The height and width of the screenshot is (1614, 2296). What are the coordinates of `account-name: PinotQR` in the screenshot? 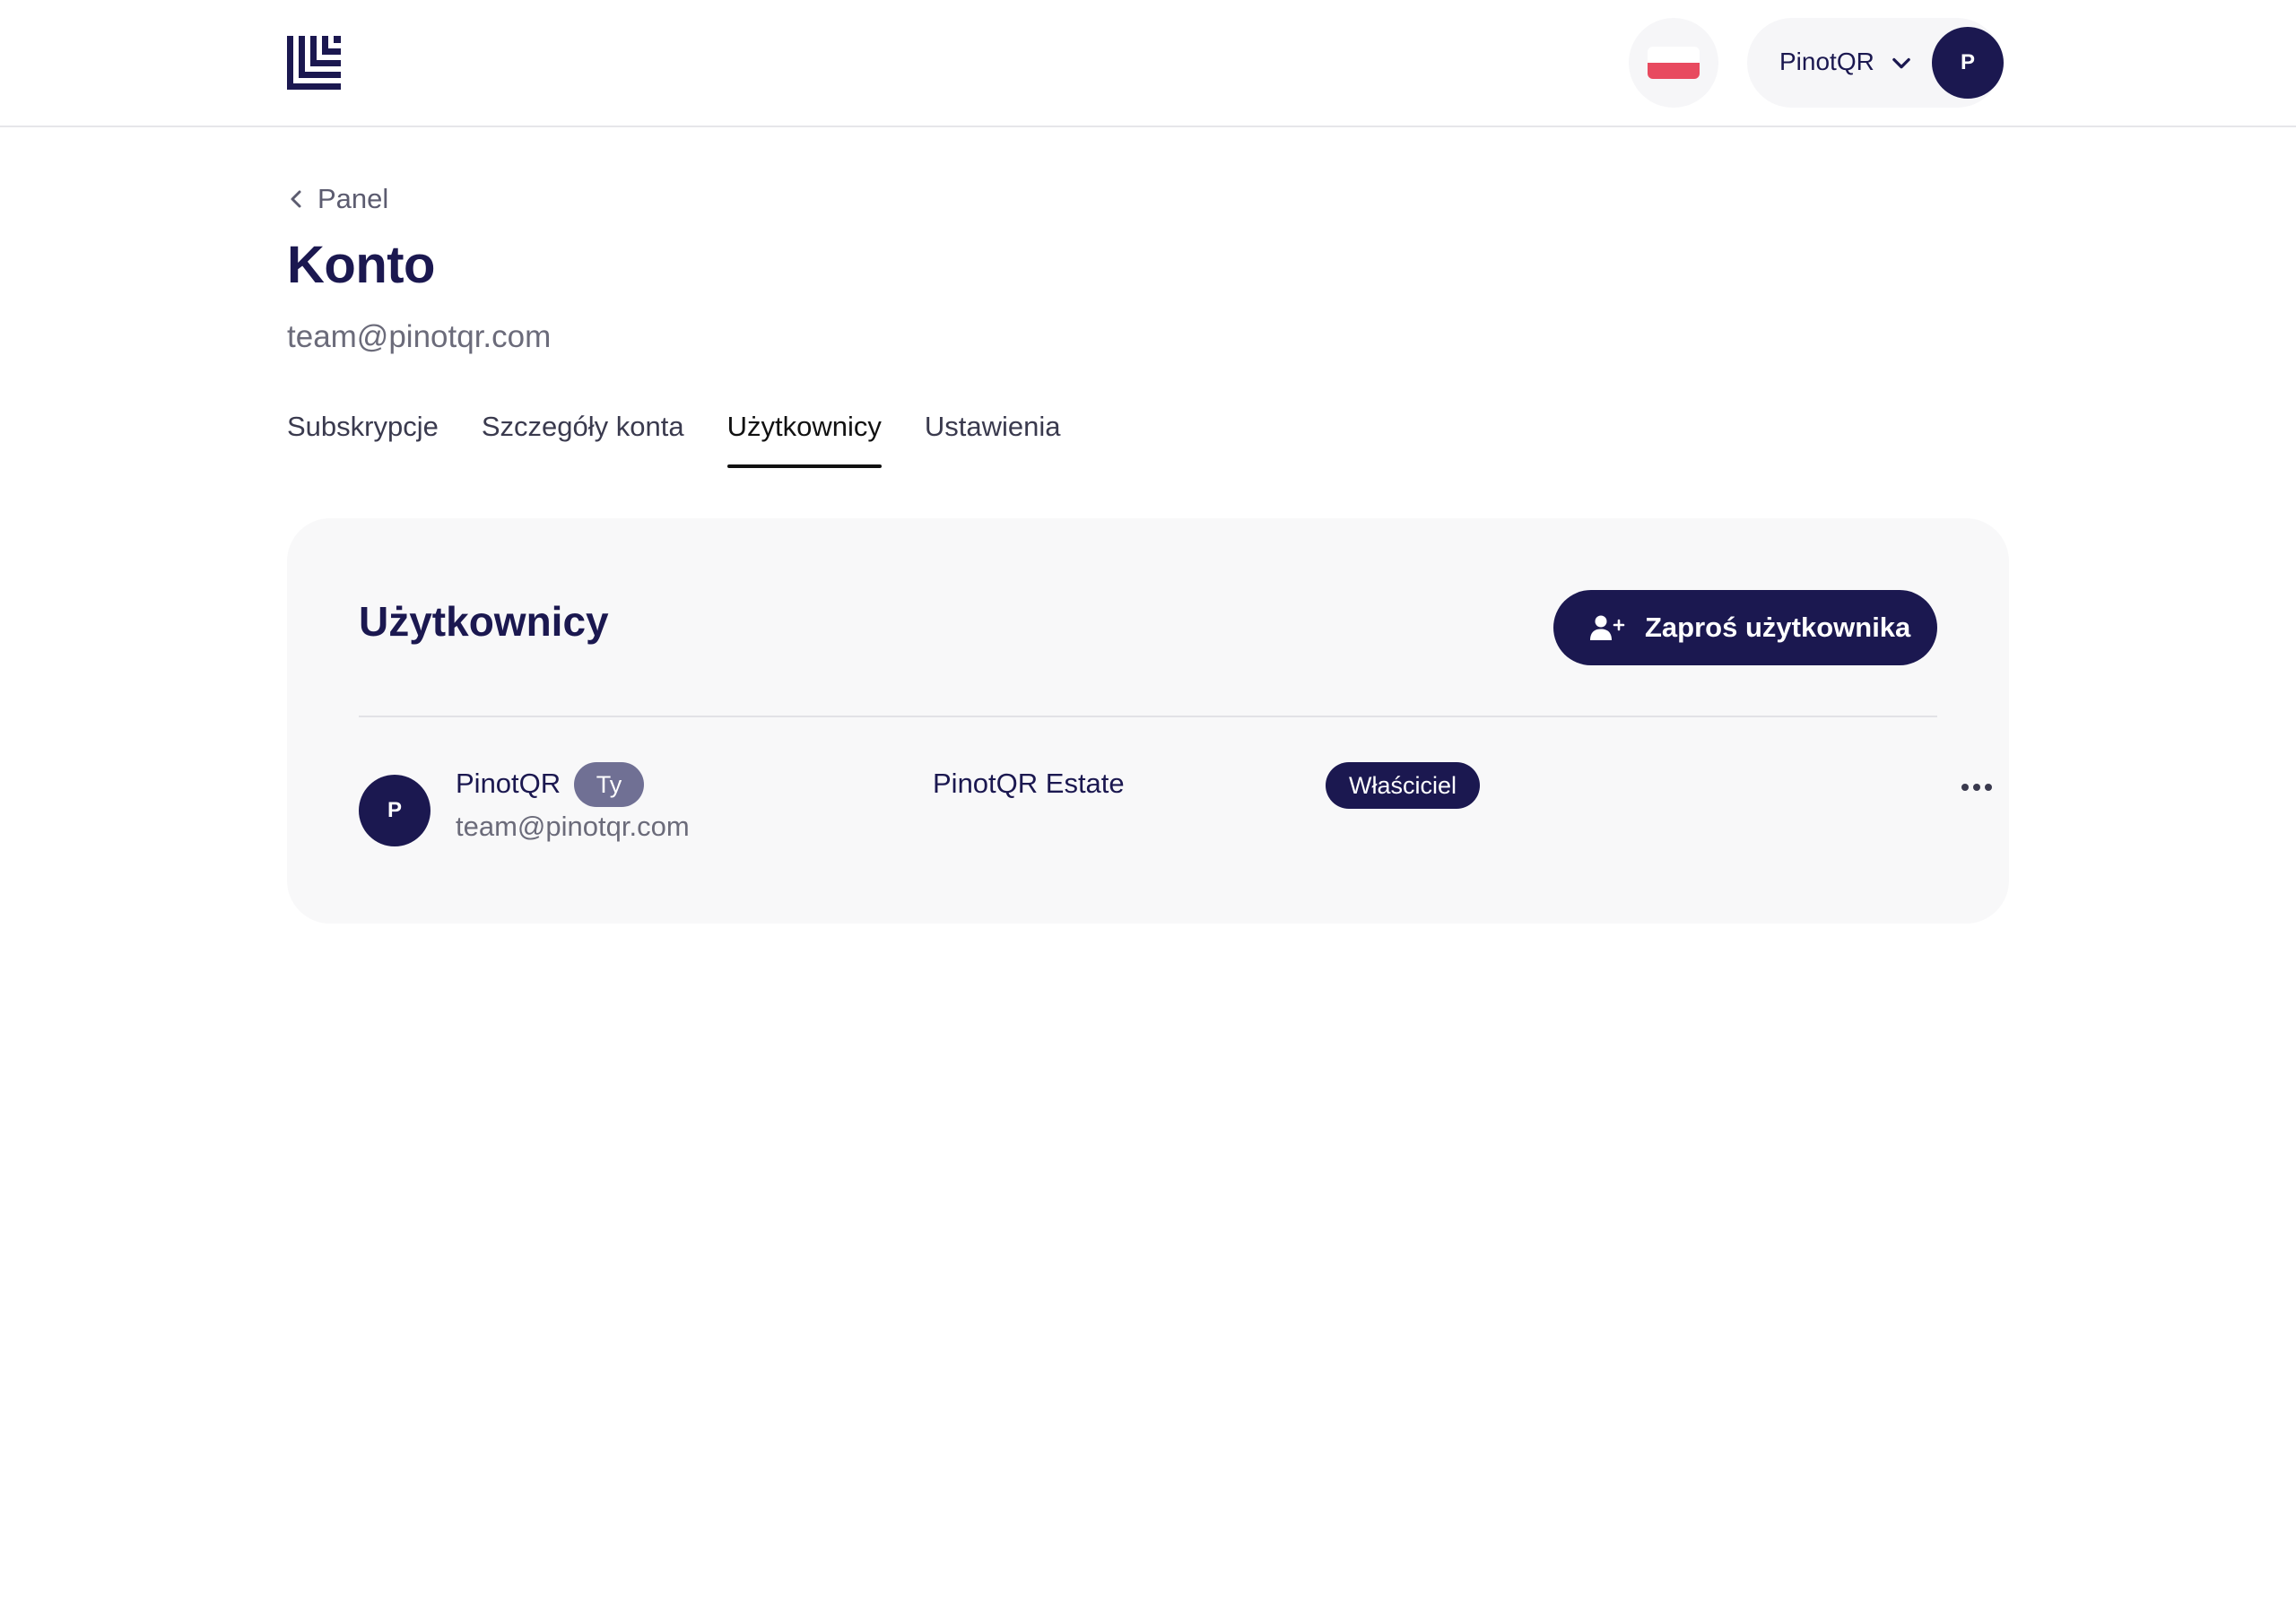 It's located at (1826, 61).